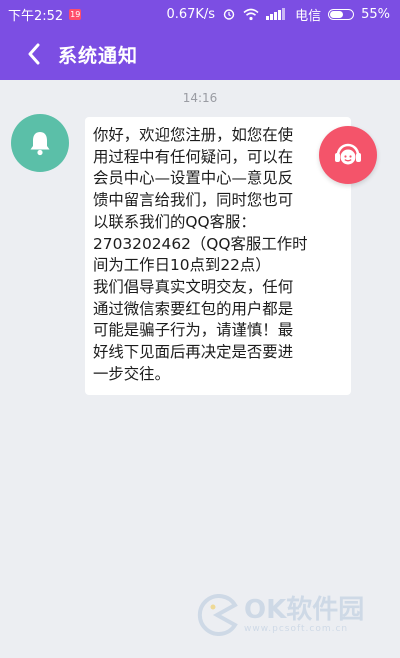  Describe the element at coordinates (36, 16) in the screenshot. I see `status-time: 下午2:52` at that location.